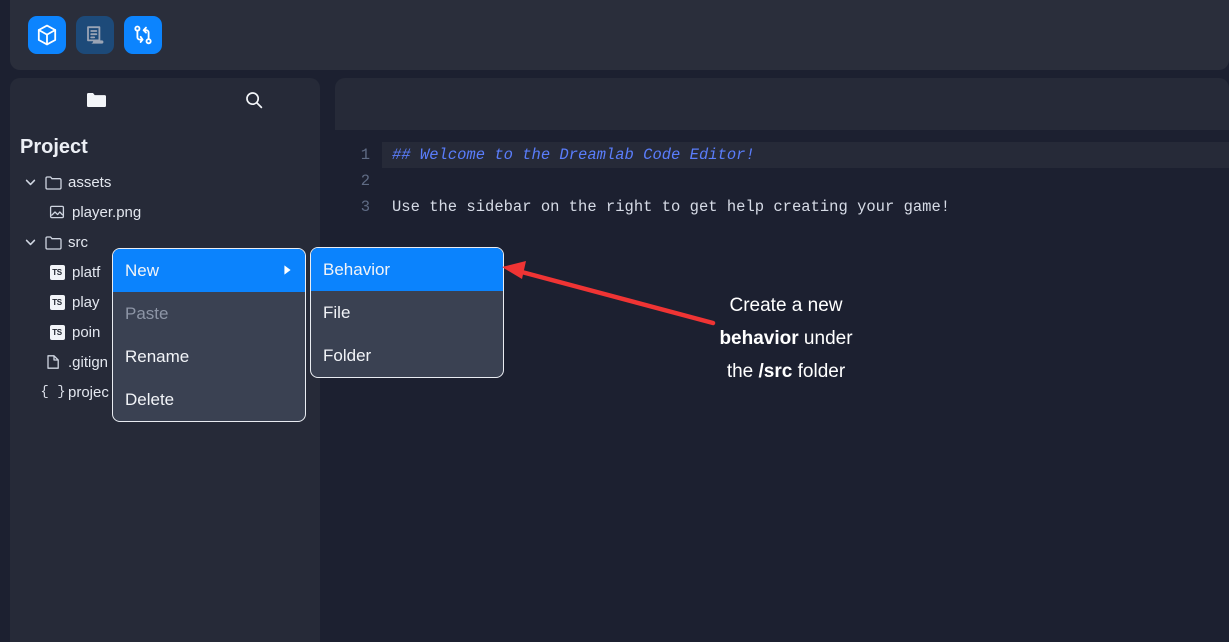 This screenshot has height=642, width=1229. What do you see at coordinates (157, 356) in the screenshot?
I see `context-menu-item-label: Rename` at bounding box center [157, 356].